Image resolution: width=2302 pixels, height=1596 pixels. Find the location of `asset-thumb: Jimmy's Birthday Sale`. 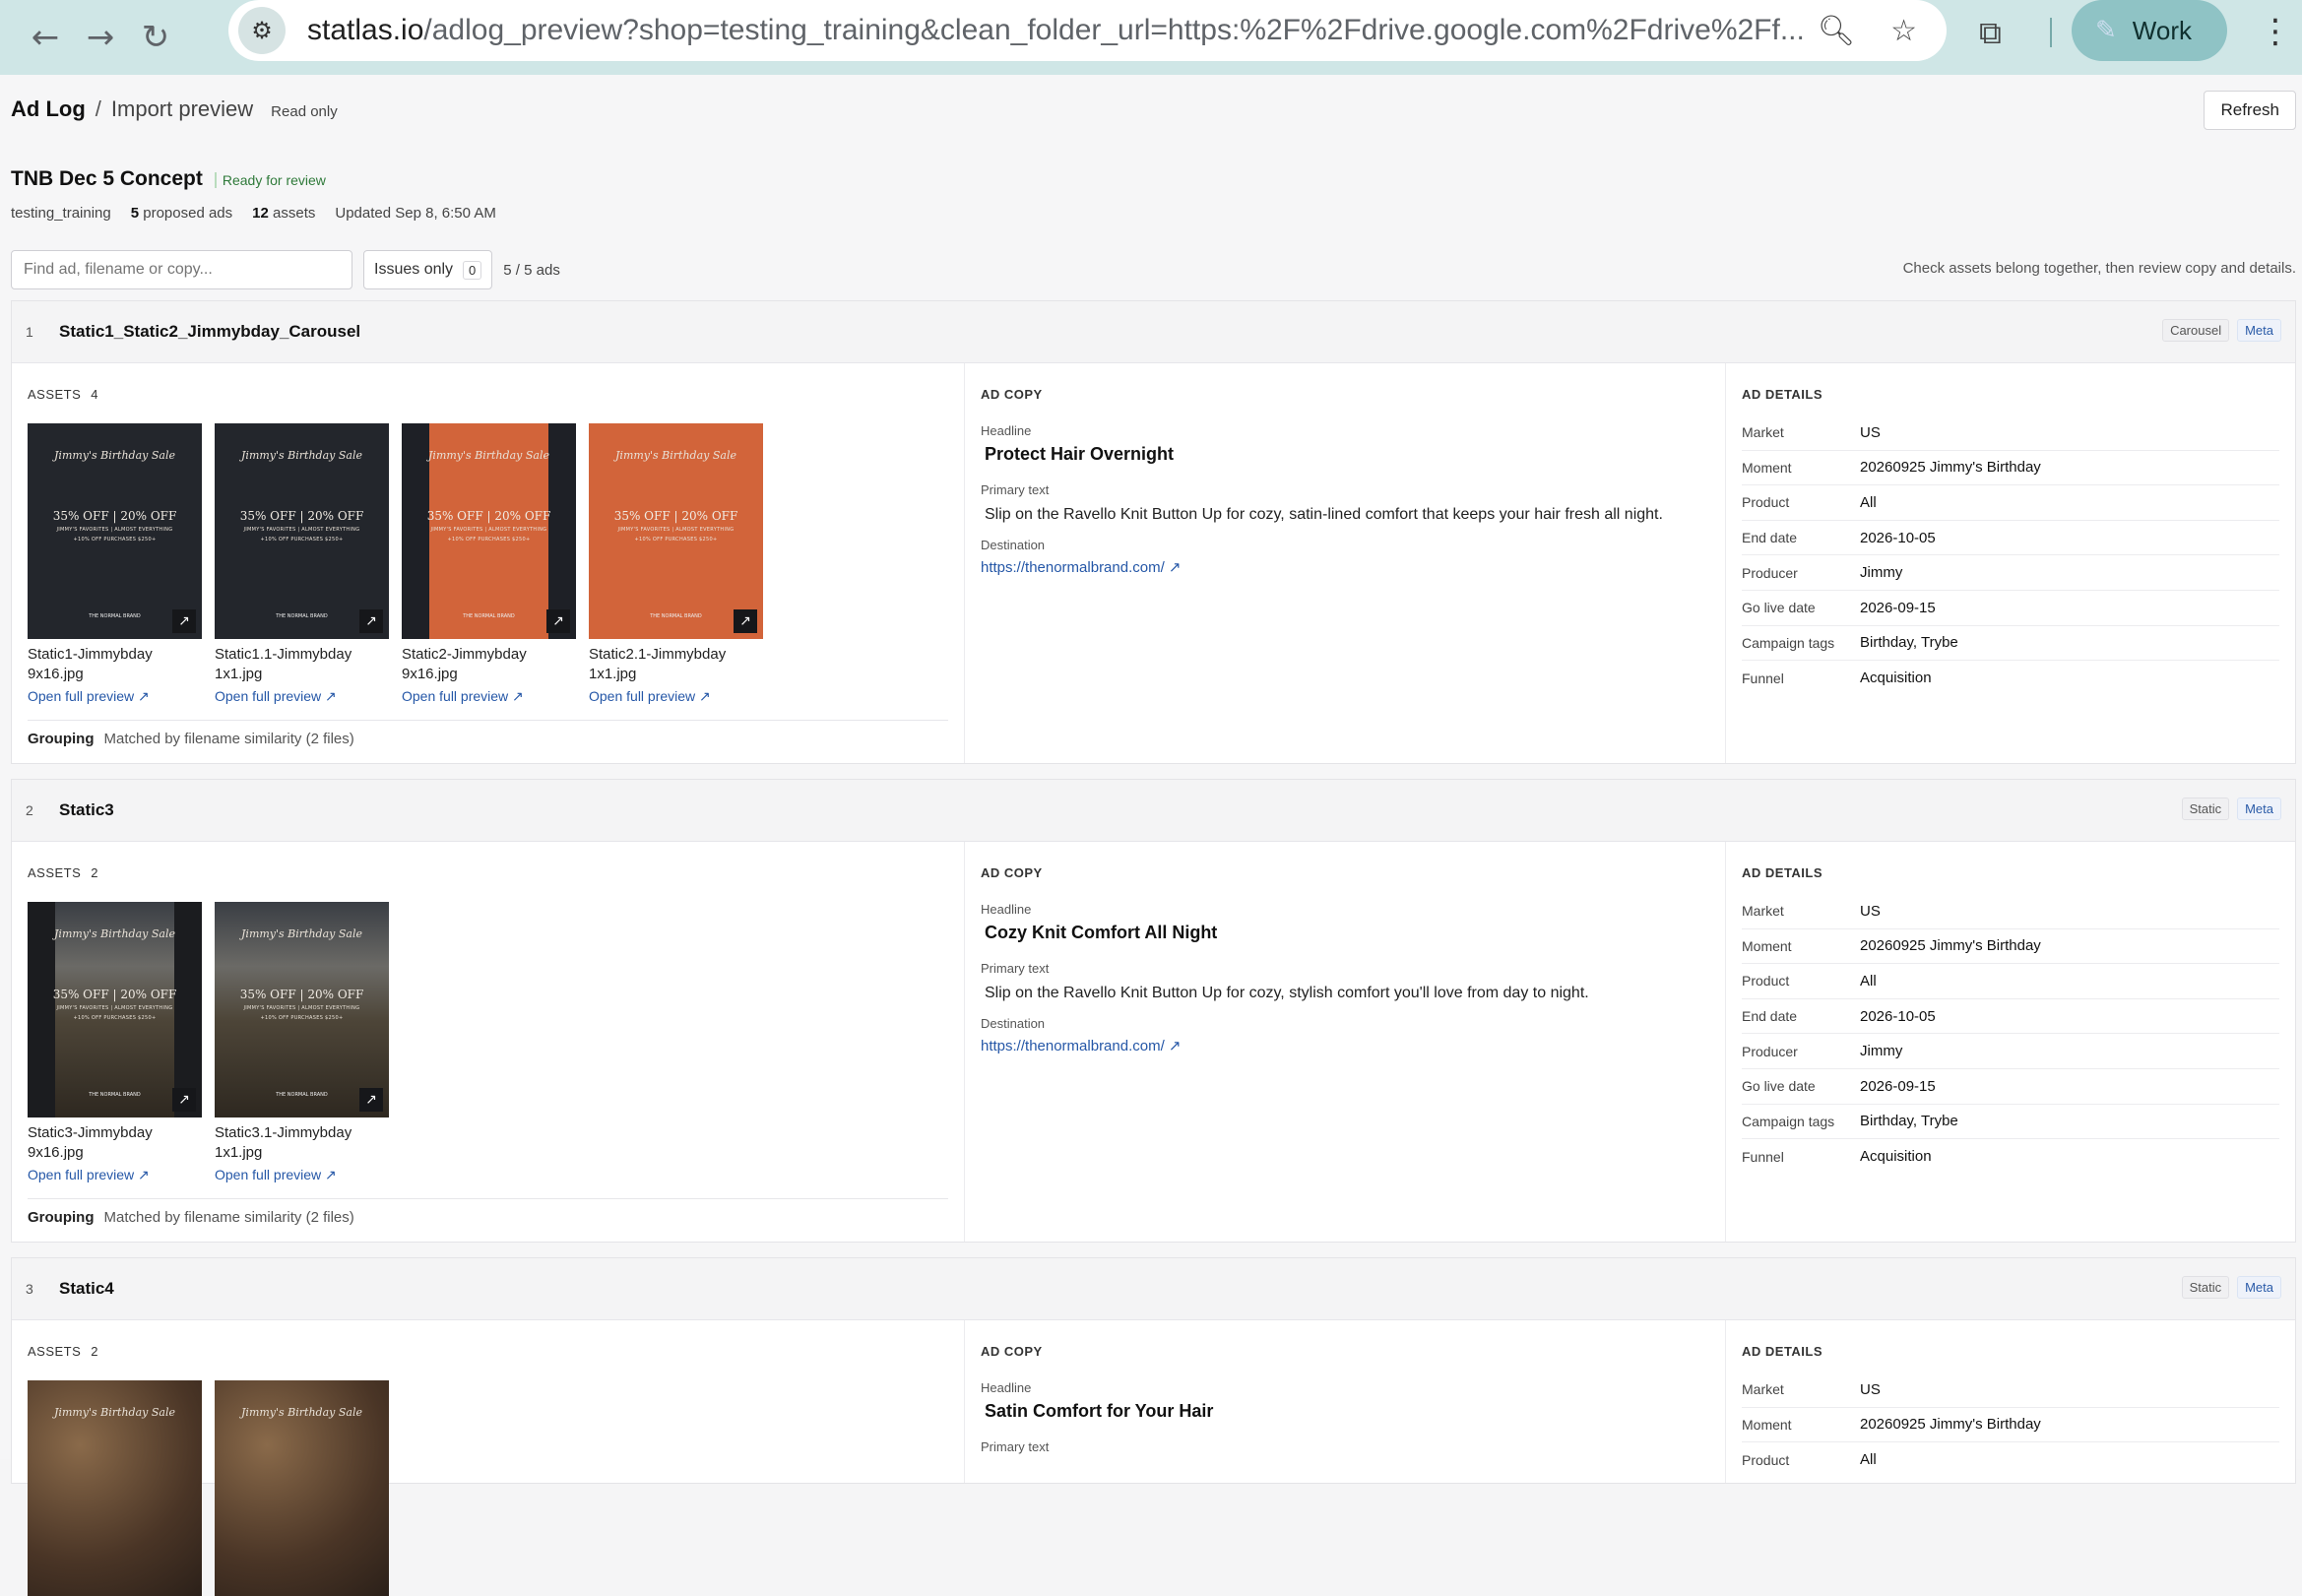

asset-thumb: Jimmy's Birthday Sale is located at coordinates (302, 1488).